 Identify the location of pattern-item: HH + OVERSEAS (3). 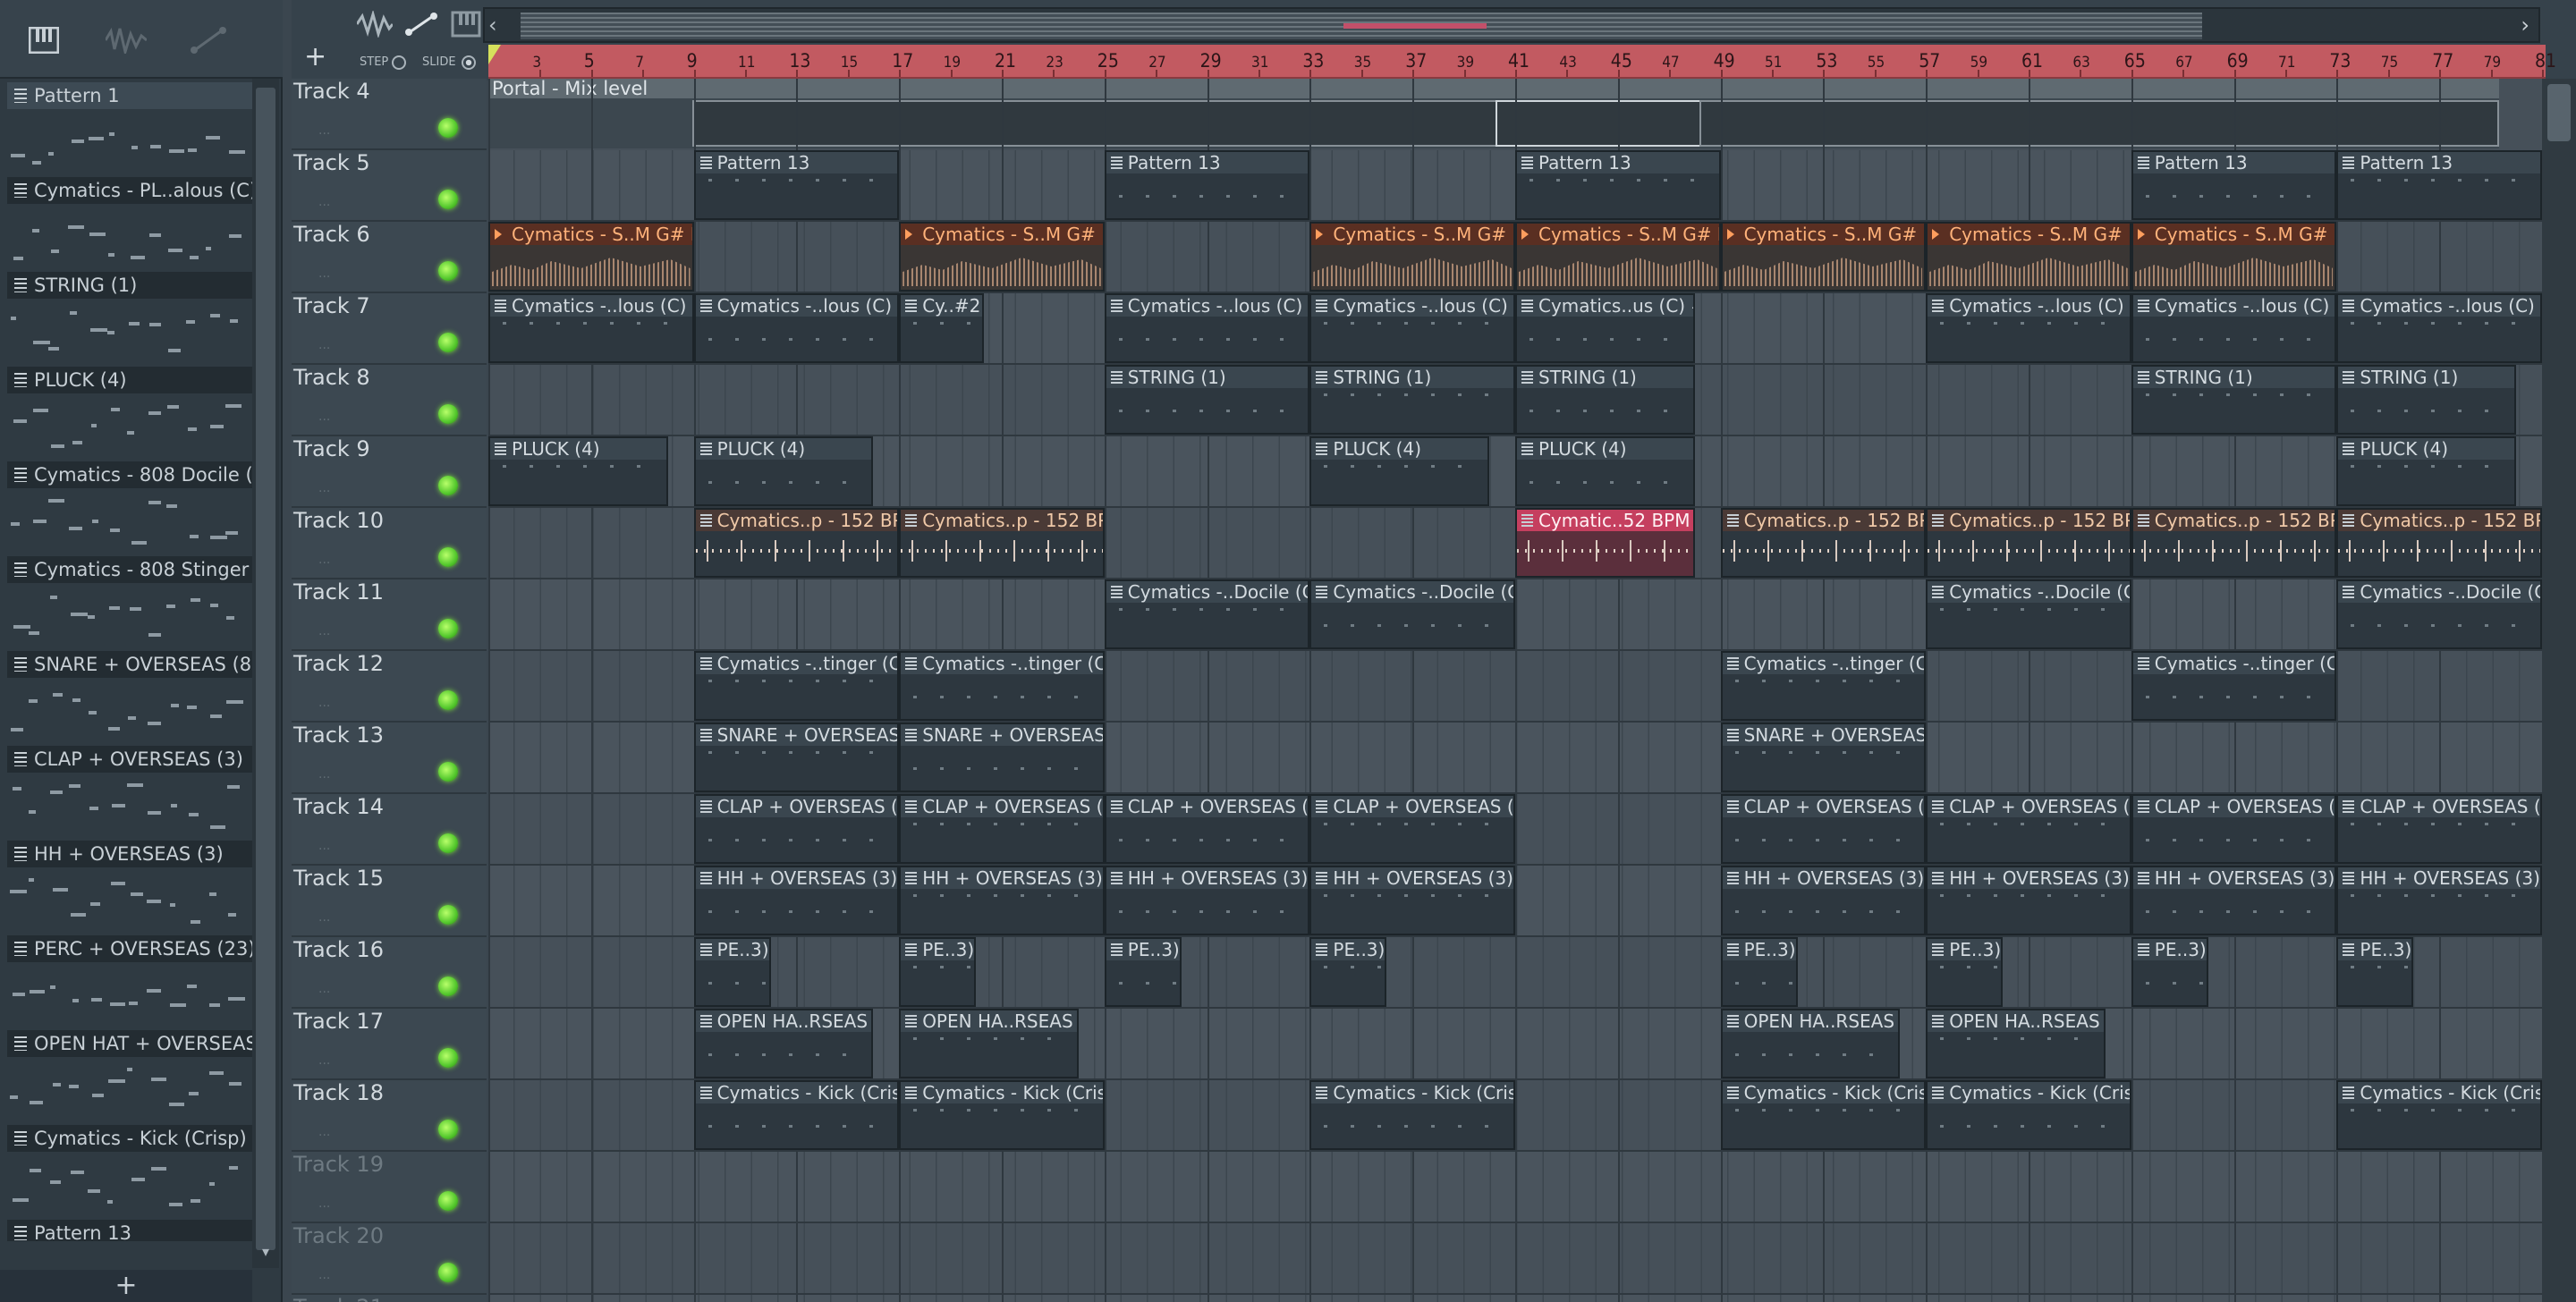
(128, 884).